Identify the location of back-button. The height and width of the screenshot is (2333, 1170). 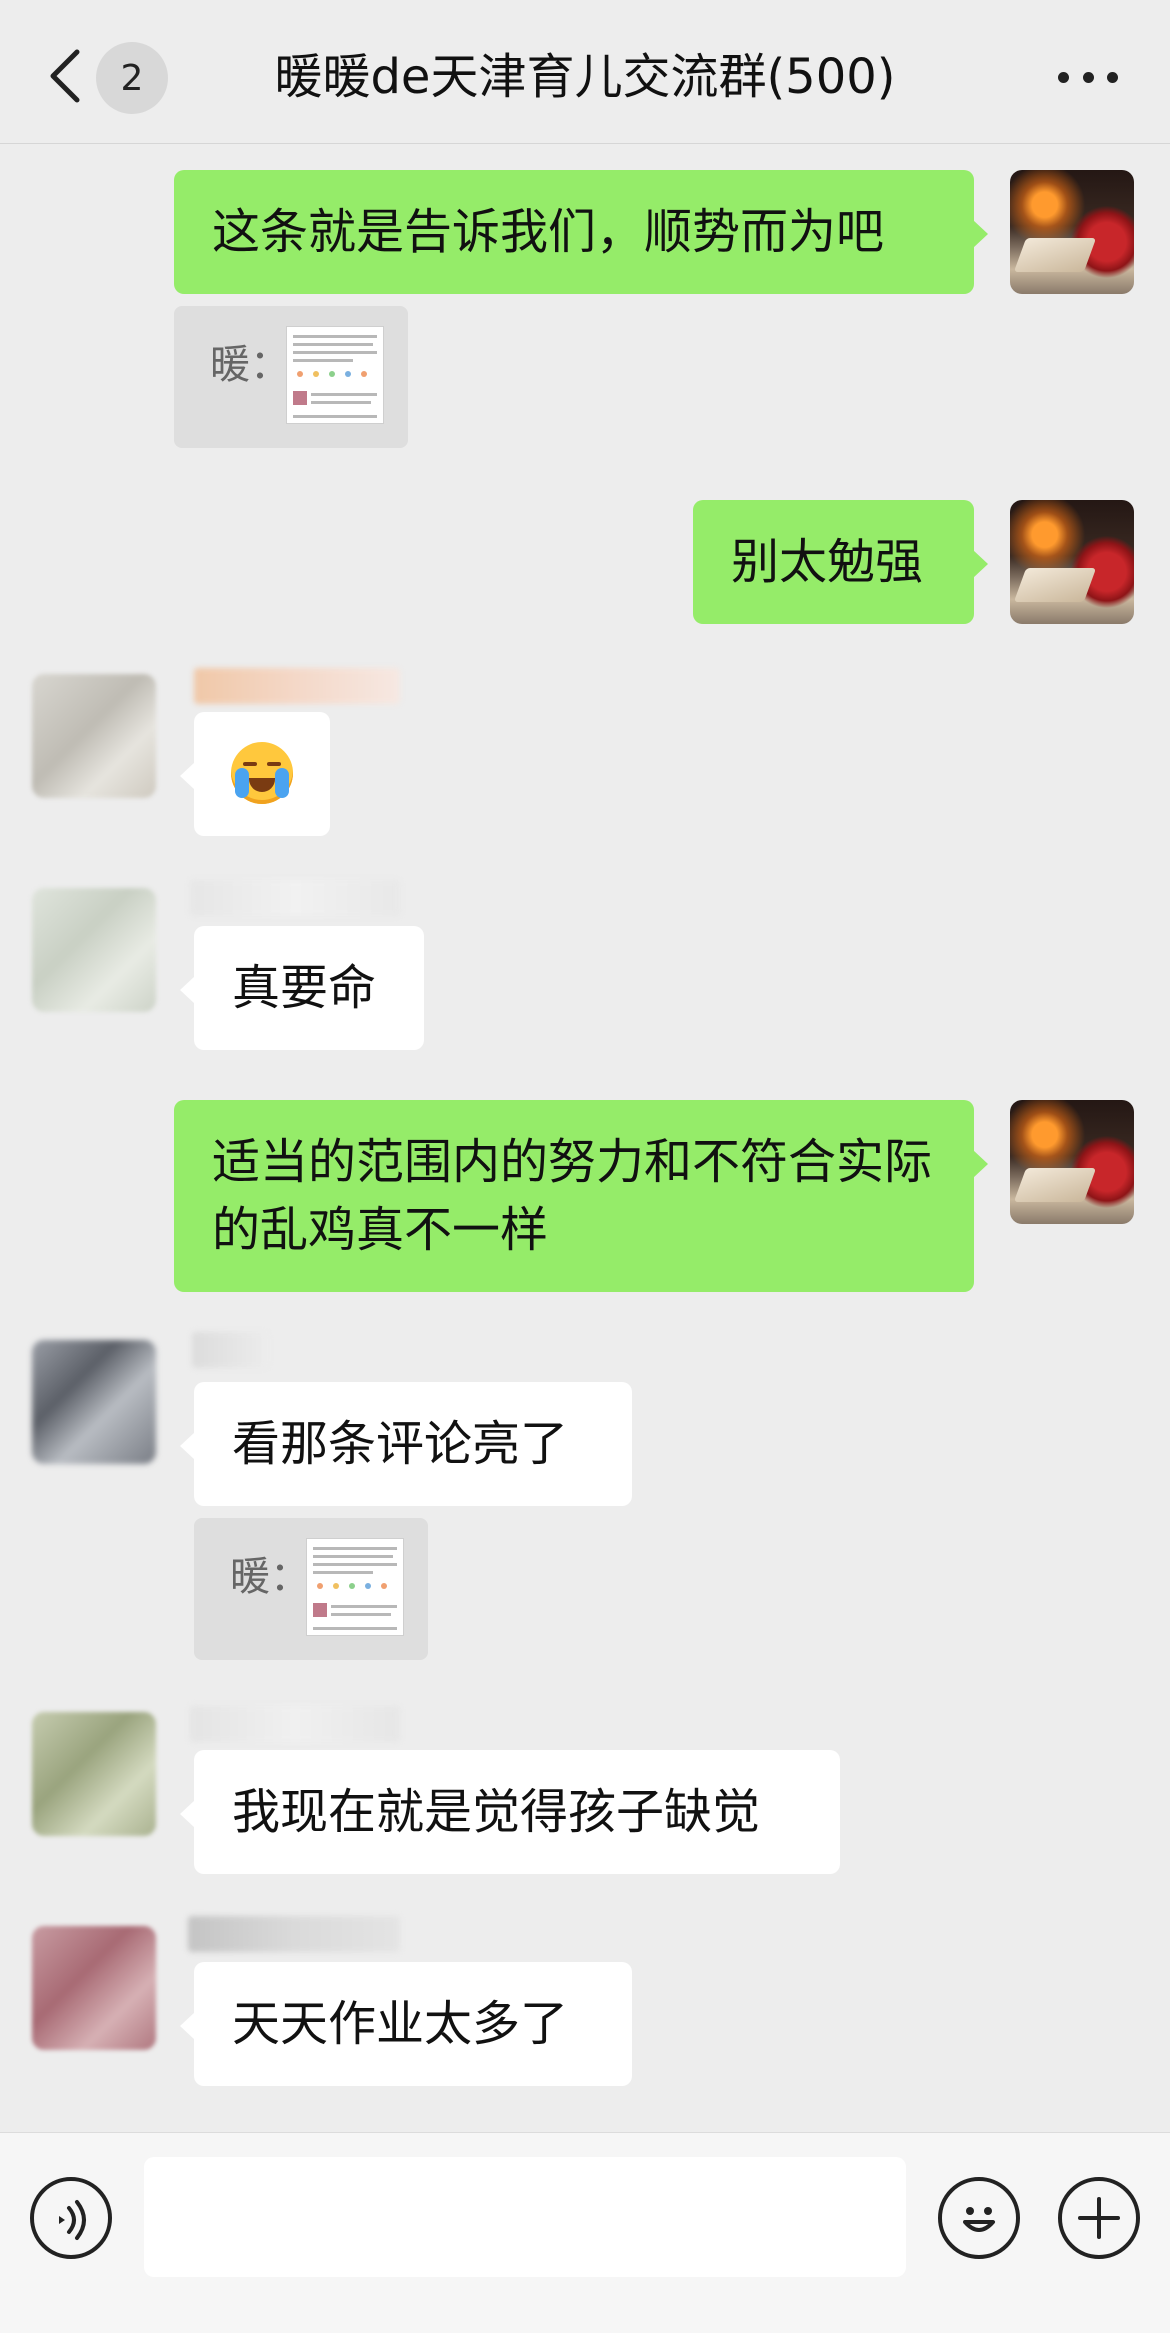
(64, 76).